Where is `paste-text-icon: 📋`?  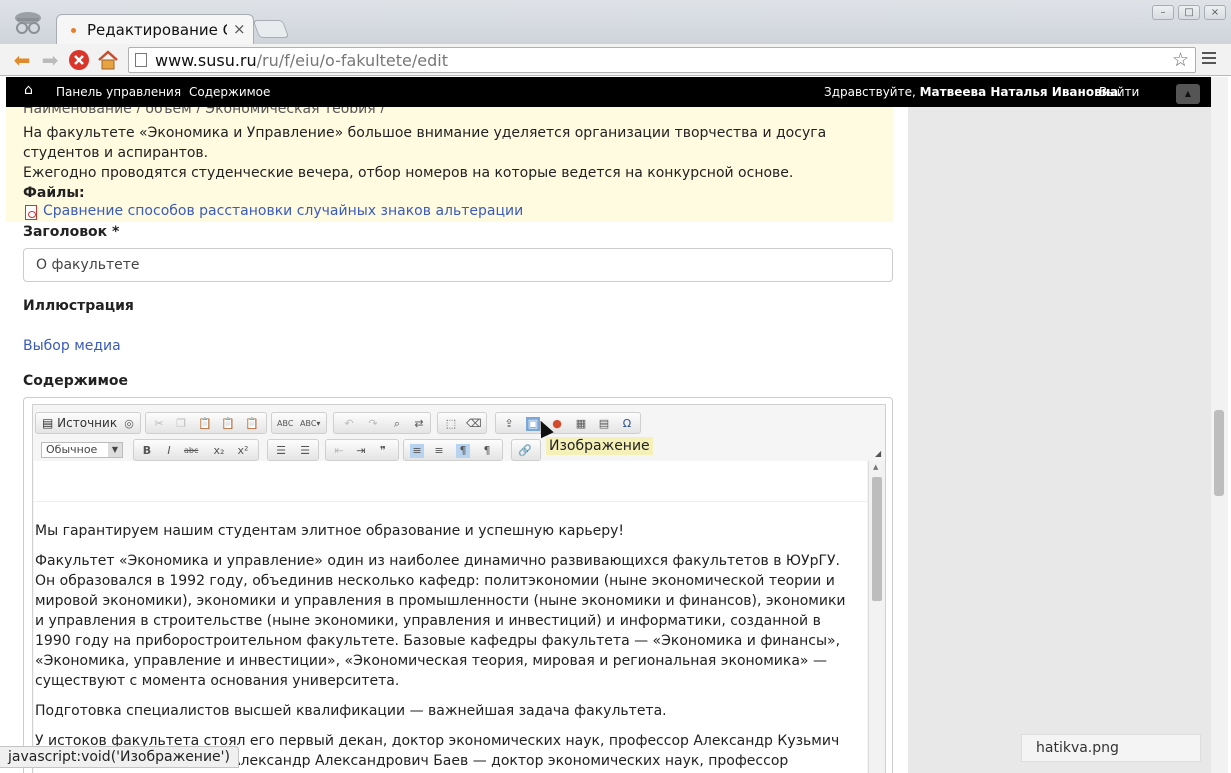
paste-text-icon: 📋 is located at coordinates (228, 424).